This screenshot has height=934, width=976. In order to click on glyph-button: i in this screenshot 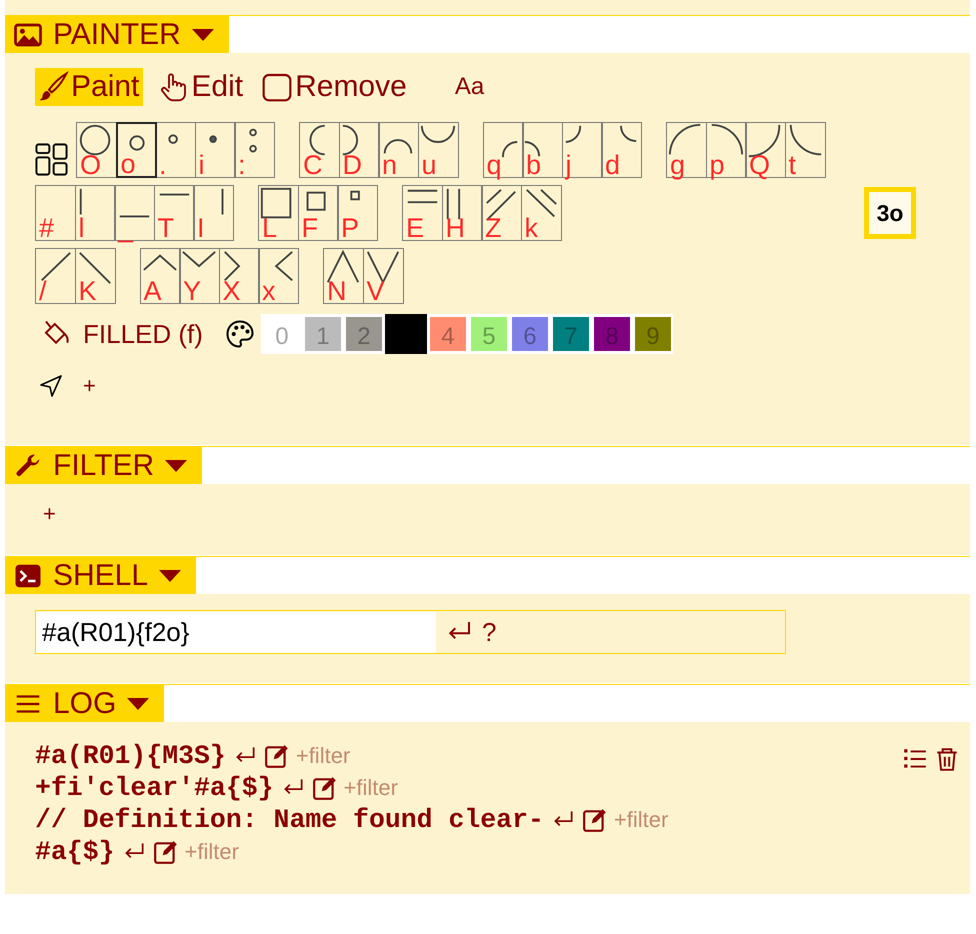, I will do `click(215, 150)`.